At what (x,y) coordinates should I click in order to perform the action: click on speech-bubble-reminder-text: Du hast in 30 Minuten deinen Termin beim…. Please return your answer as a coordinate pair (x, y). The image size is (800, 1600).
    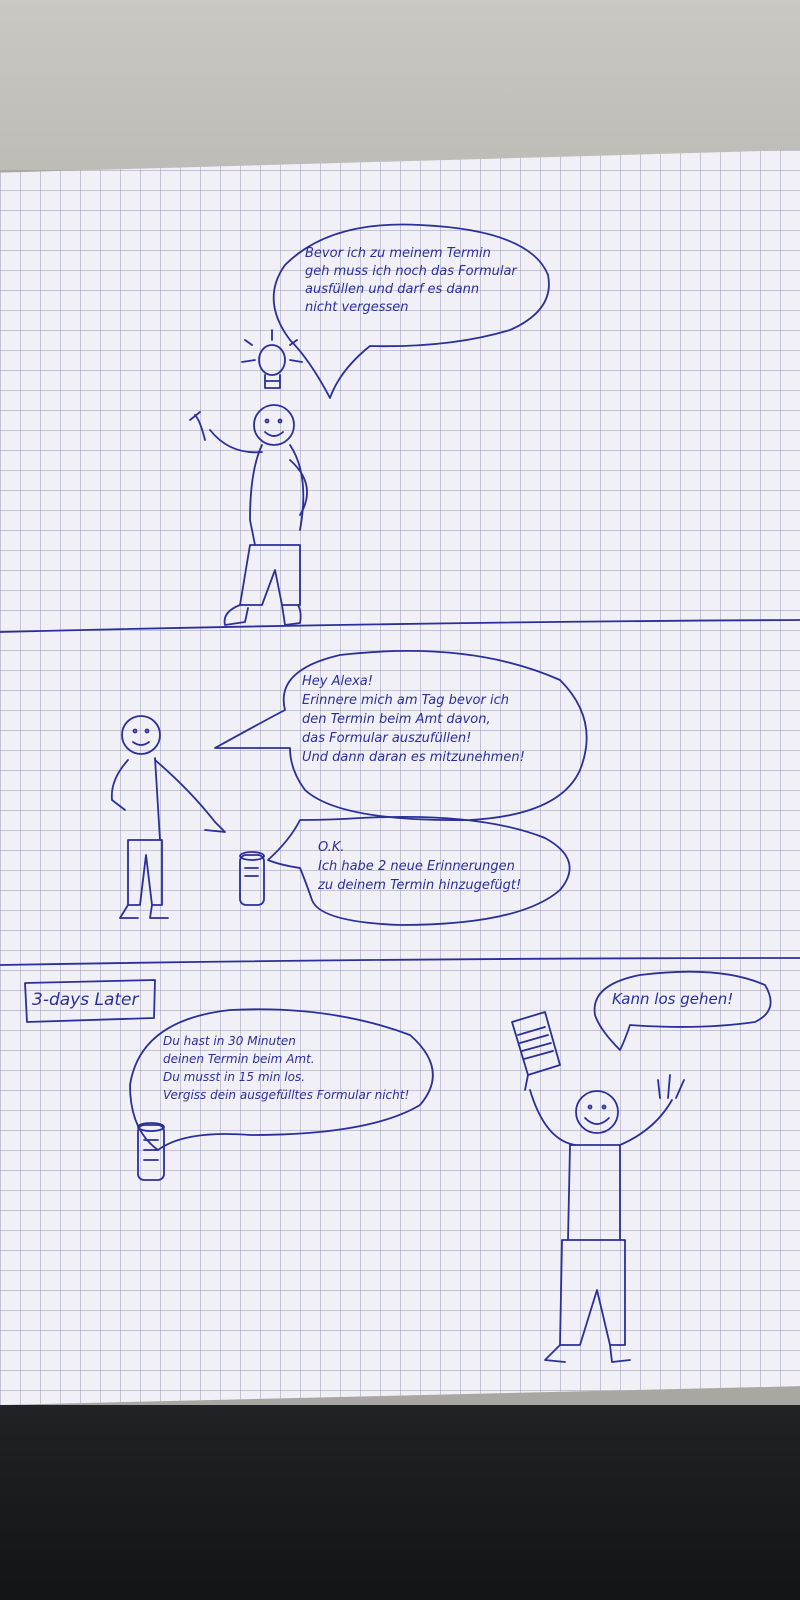
    Looking at the image, I should click on (286, 1068).